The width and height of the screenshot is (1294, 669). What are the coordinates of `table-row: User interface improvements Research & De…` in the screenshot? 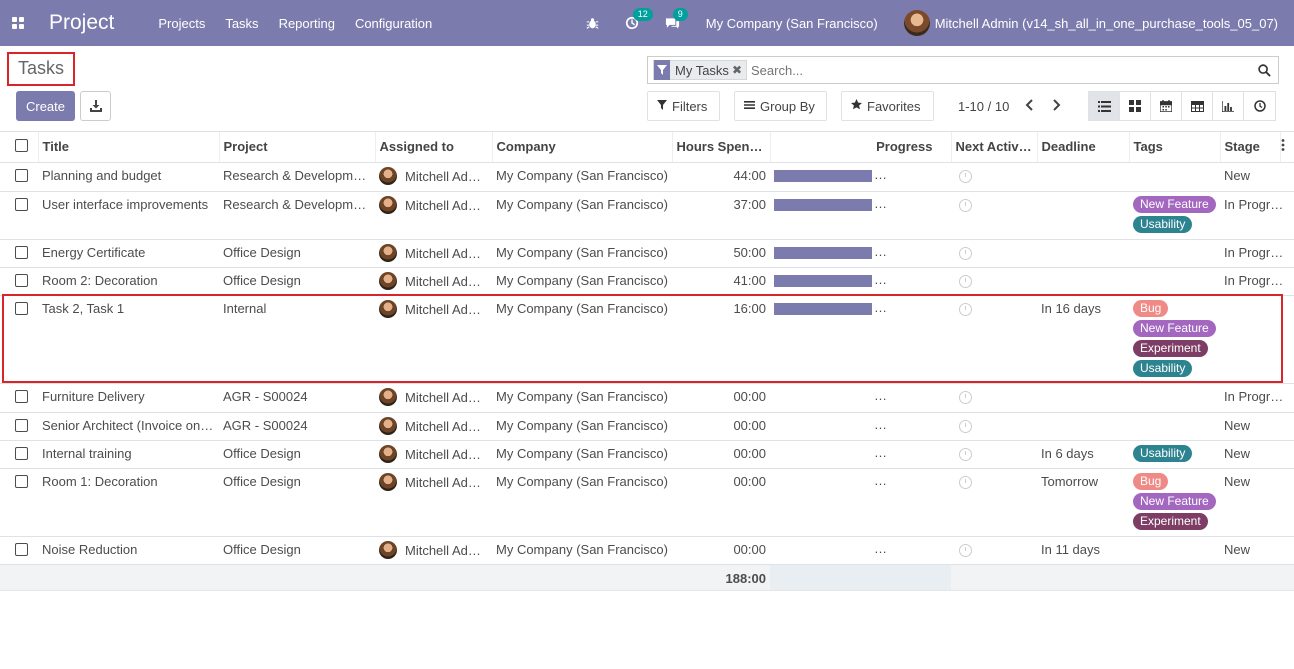 It's located at (647, 215).